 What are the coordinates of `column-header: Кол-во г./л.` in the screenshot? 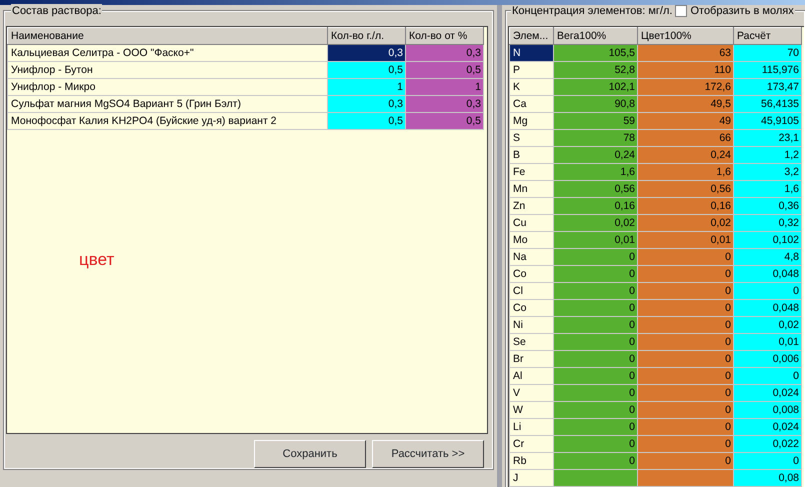 It's located at (367, 36).